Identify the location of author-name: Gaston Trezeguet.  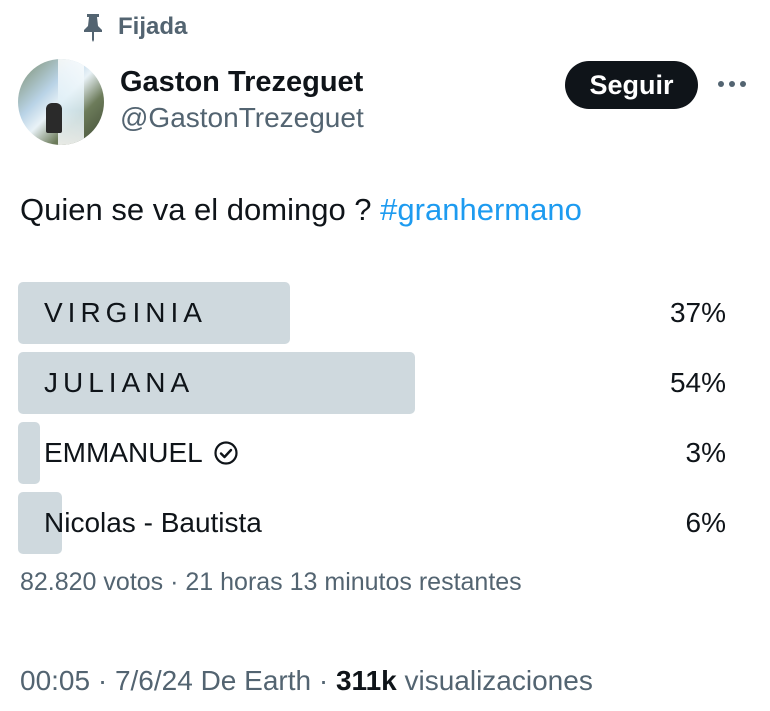
(241, 82).